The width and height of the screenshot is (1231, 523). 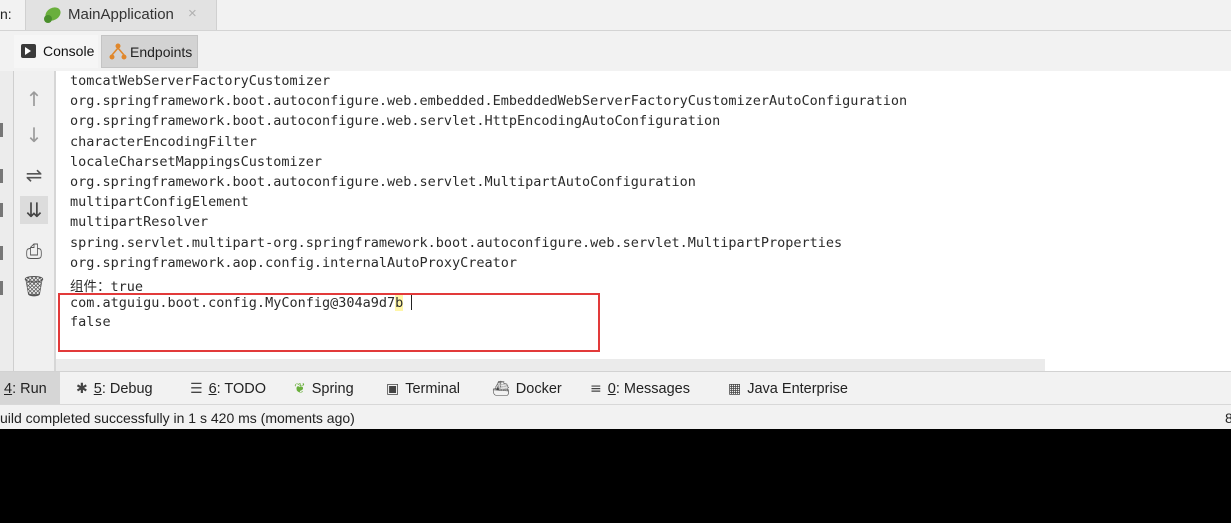 What do you see at coordinates (34, 210) in the screenshot?
I see `scroll-to-end-icon: ⇊` at bounding box center [34, 210].